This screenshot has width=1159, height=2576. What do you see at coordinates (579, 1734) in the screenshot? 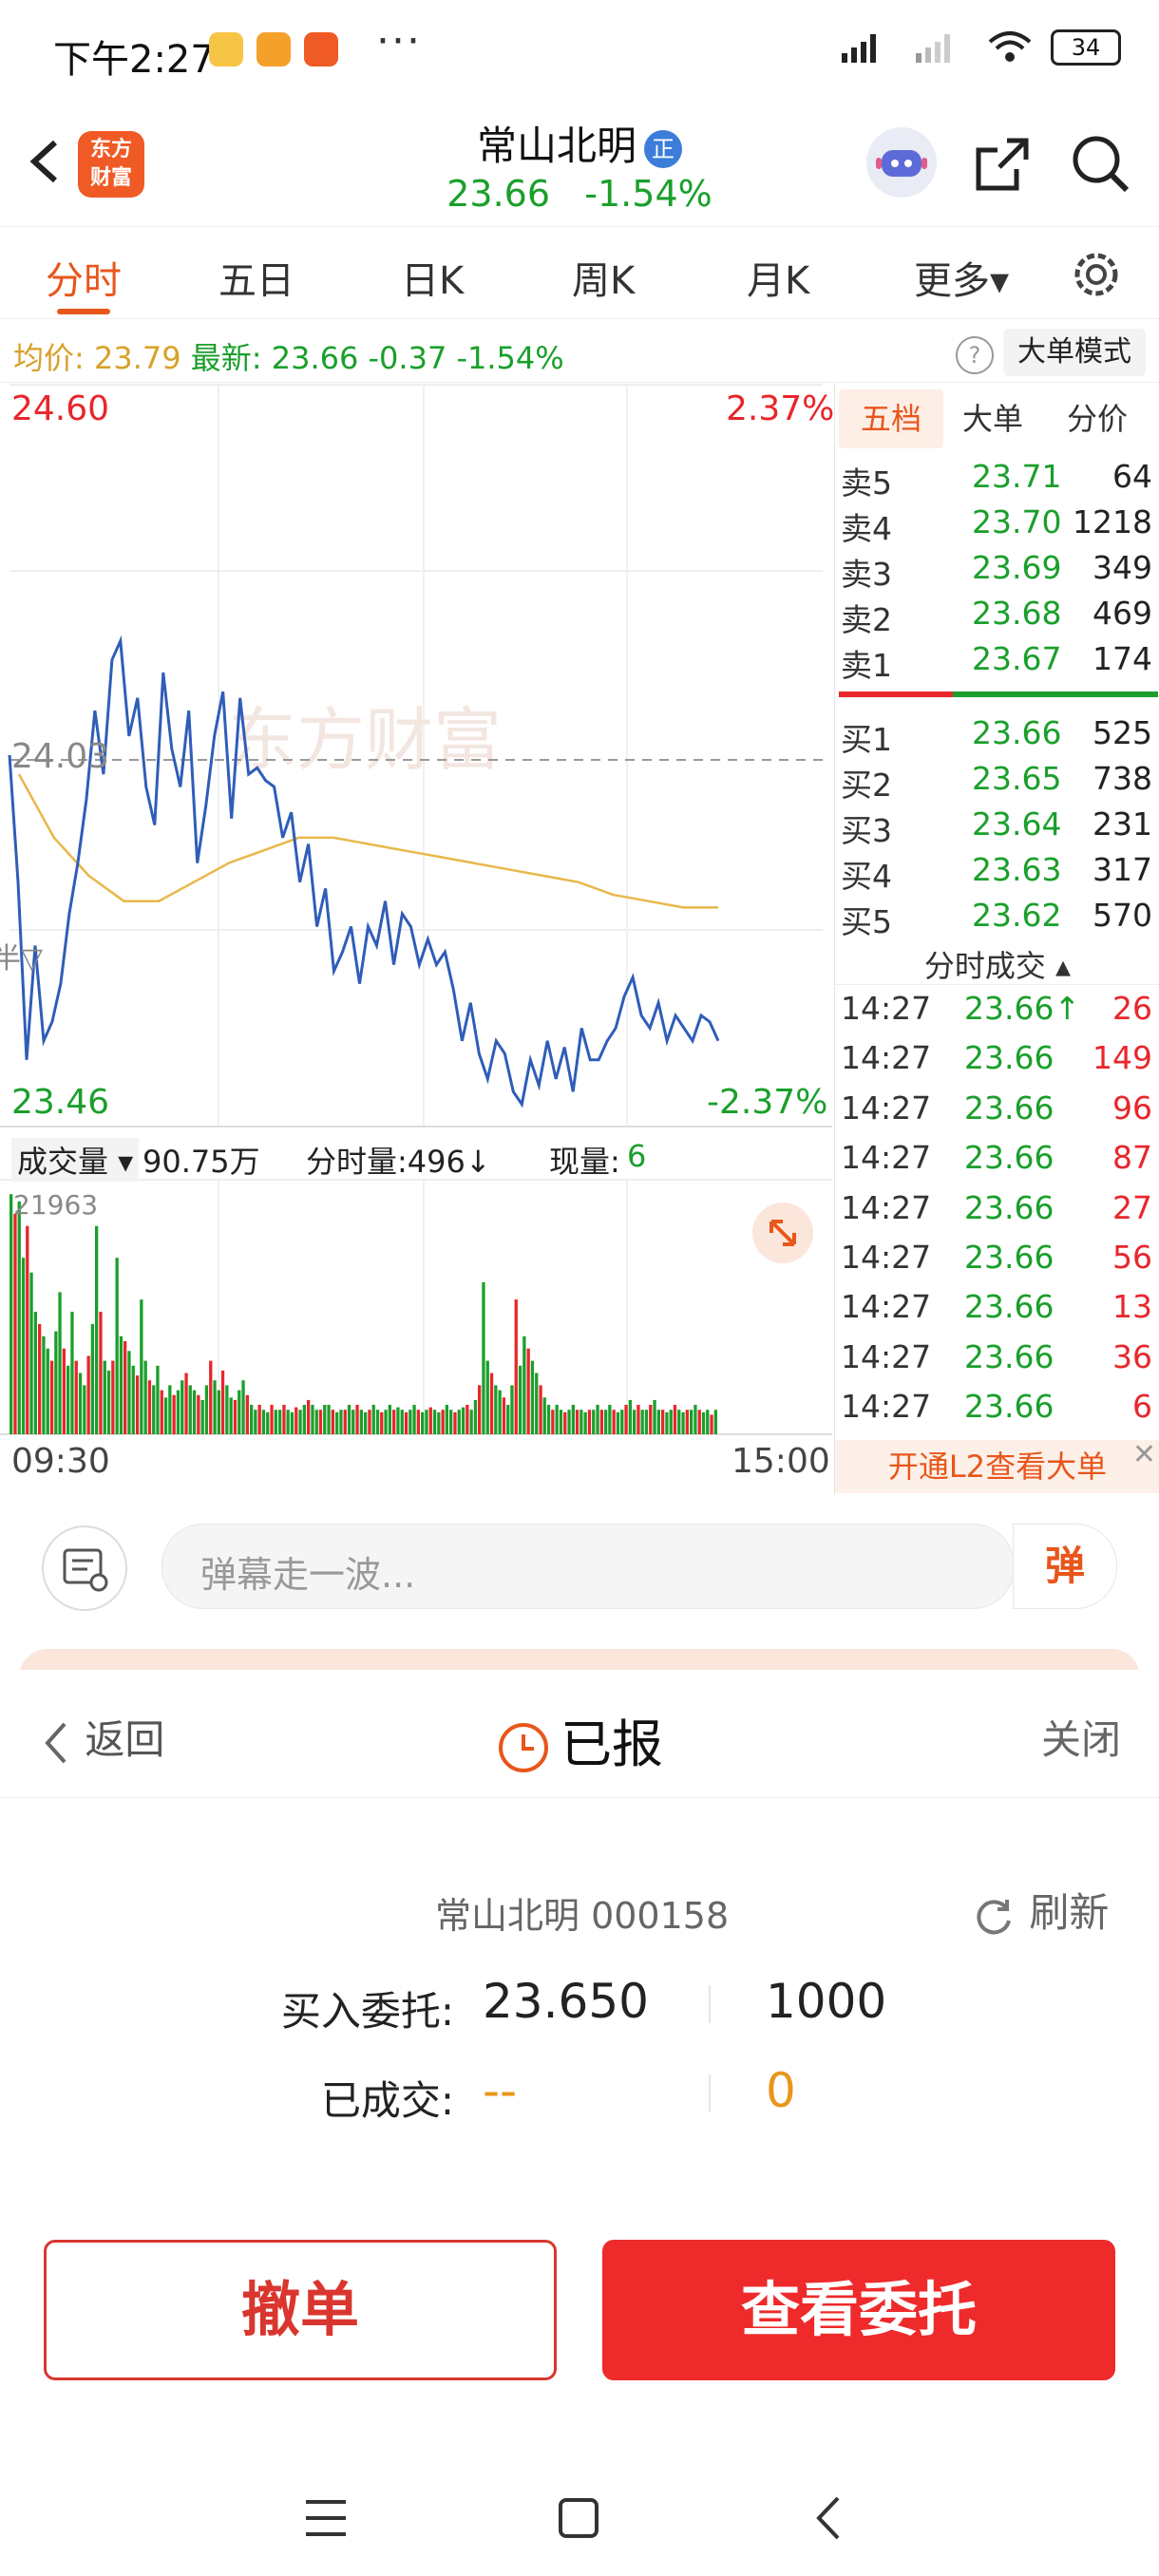
I see `sheet-header: 返回 已报 关闭` at bounding box center [579, 1734].